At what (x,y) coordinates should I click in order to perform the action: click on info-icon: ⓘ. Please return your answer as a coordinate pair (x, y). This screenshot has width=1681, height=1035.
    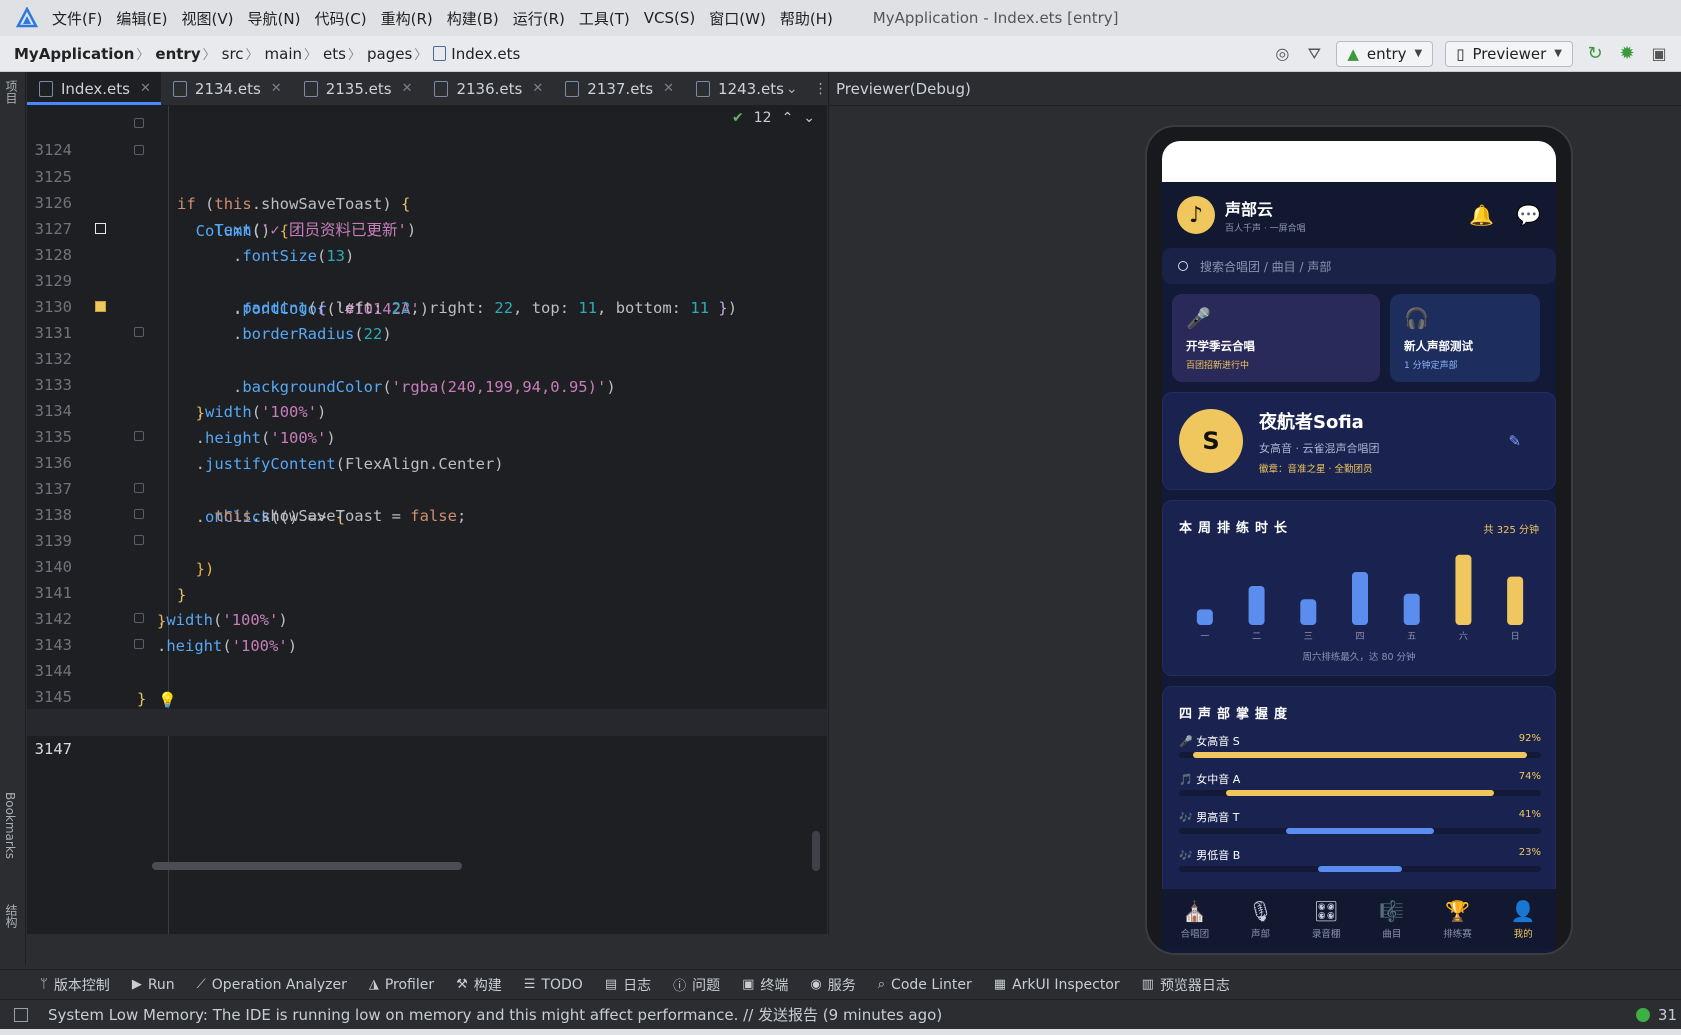
    Looking at the image, I should click on (680, 986).